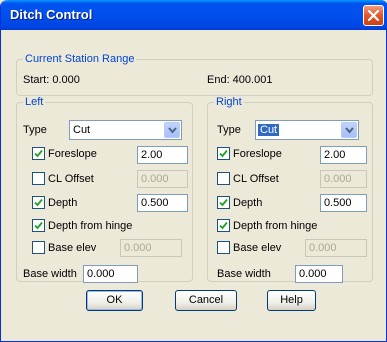  I want to click on left-type-select: Cut, so click(125, 130).